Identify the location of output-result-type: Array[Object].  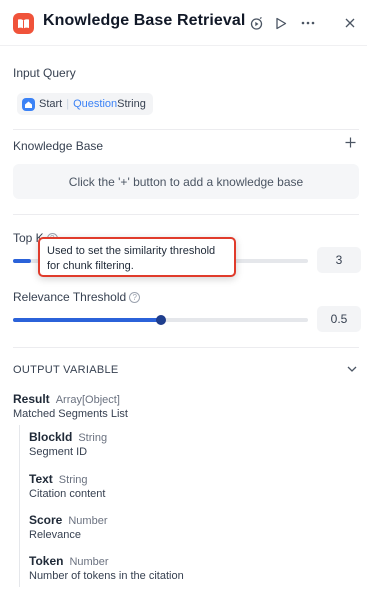
(87, 400).